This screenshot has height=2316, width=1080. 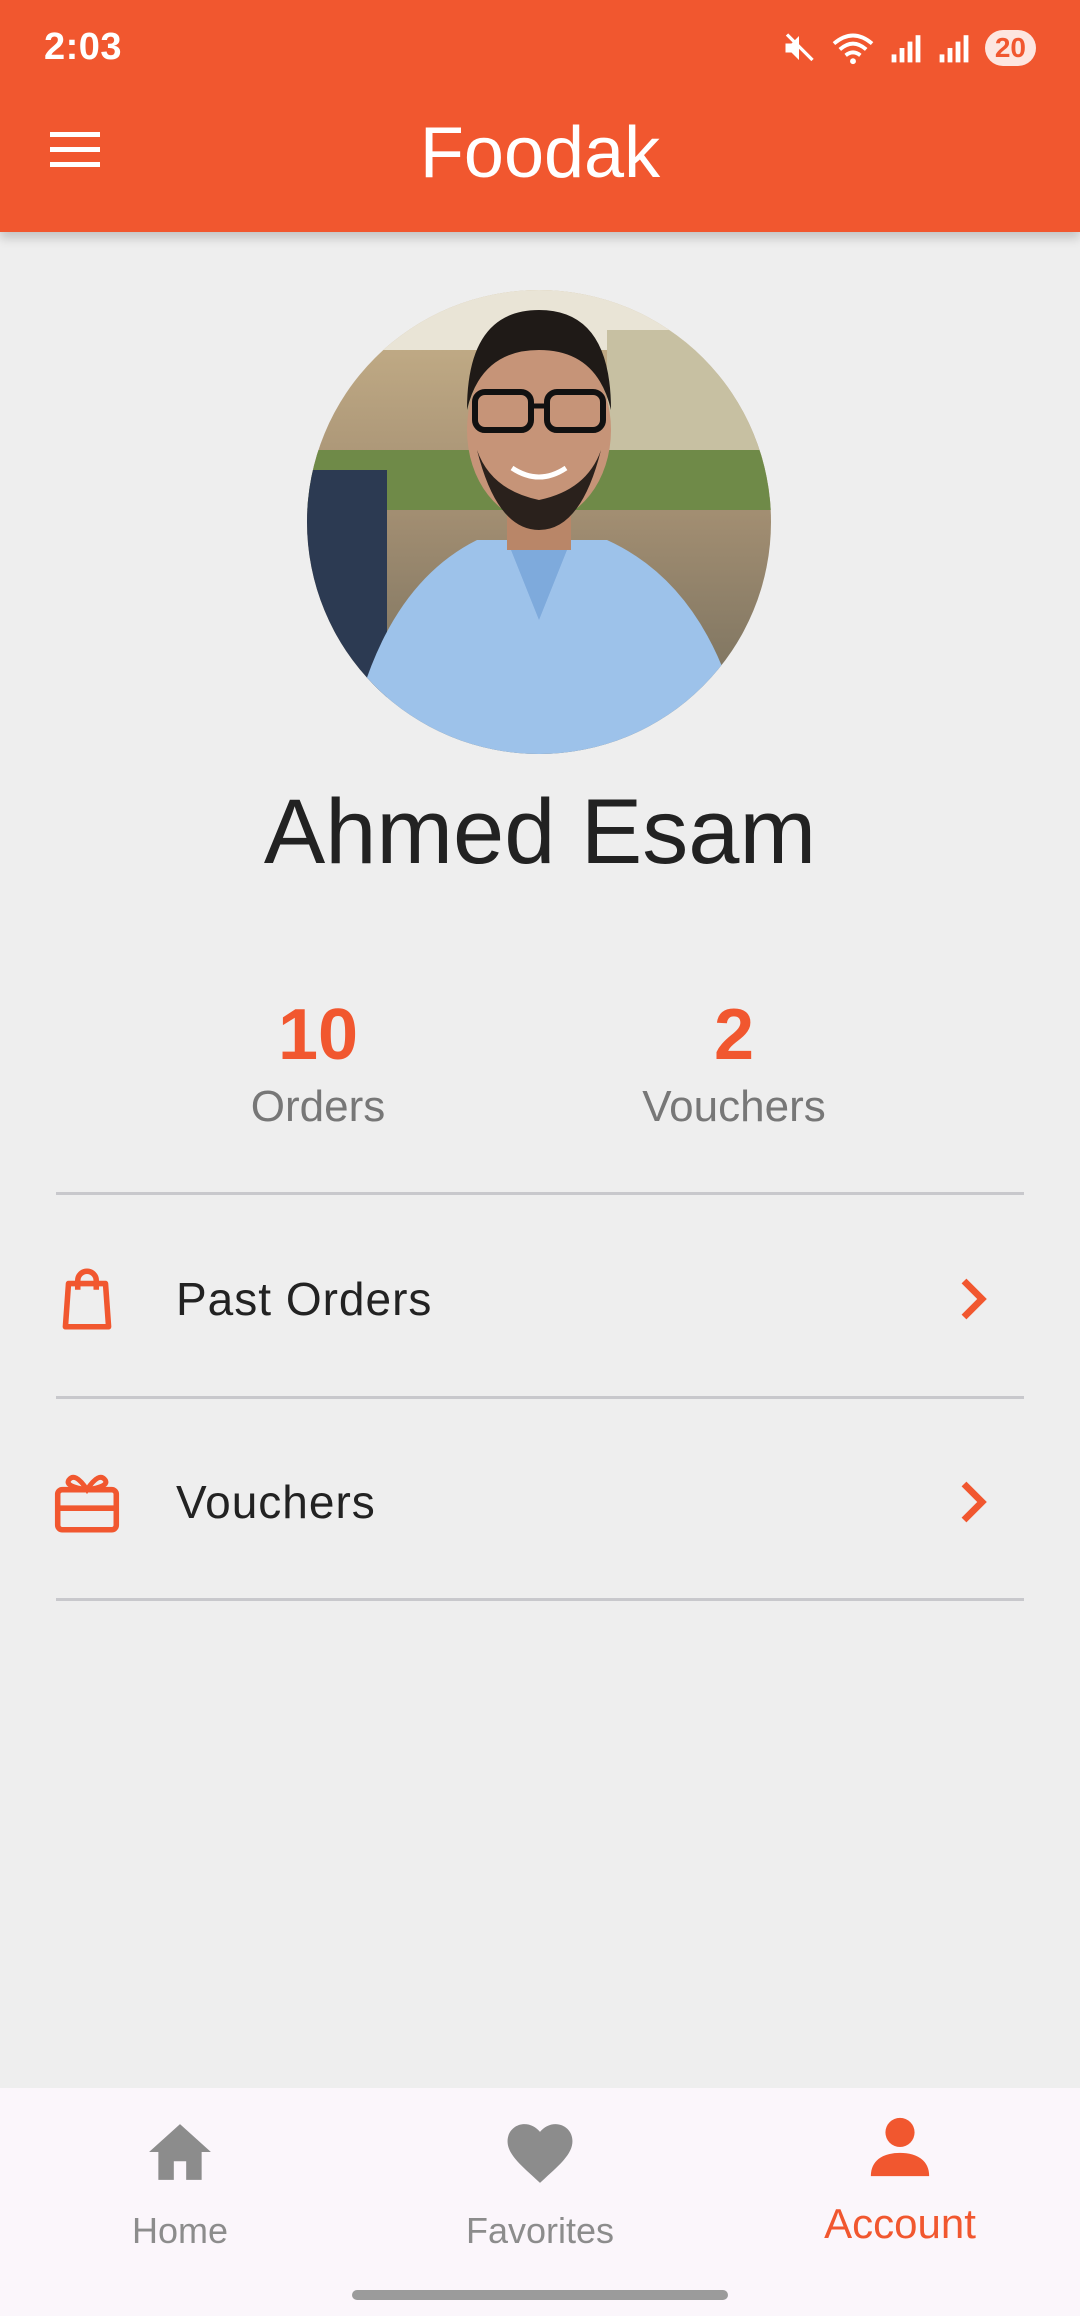 What do you see at coordinates (540, 1296) in the screenshot?
I see `past-orders-row: Past Orders` at bounding box center [540, 1296].